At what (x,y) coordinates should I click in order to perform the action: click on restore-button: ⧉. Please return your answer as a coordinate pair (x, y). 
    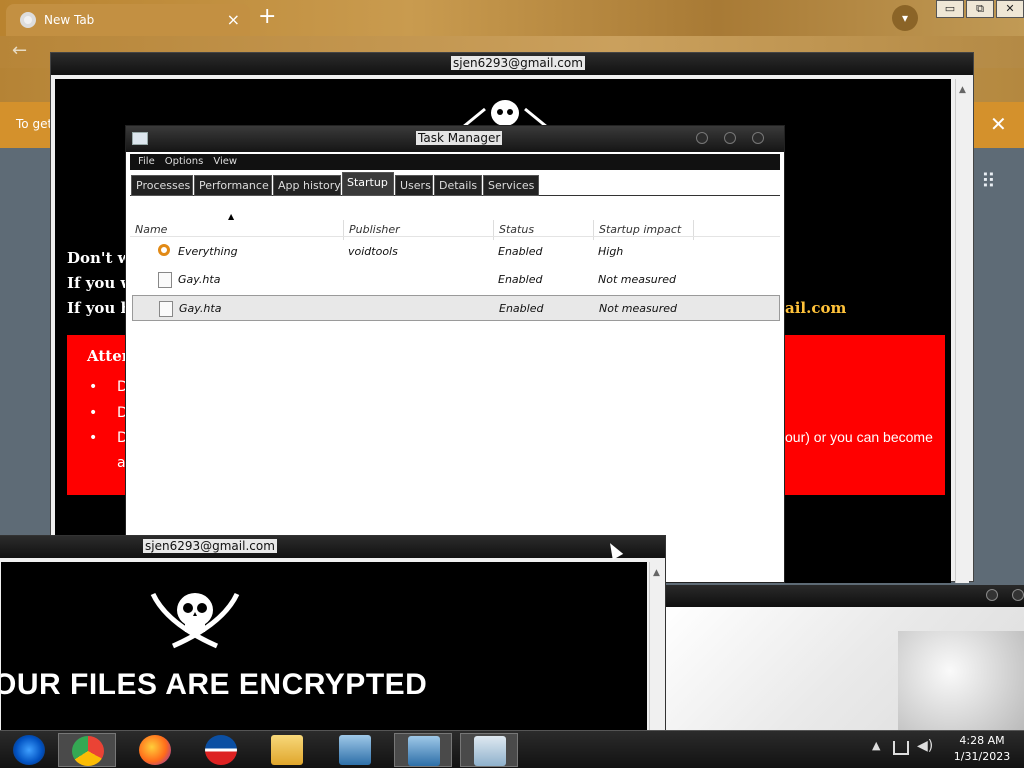
    Looking at the image, I should click on (980, 9).